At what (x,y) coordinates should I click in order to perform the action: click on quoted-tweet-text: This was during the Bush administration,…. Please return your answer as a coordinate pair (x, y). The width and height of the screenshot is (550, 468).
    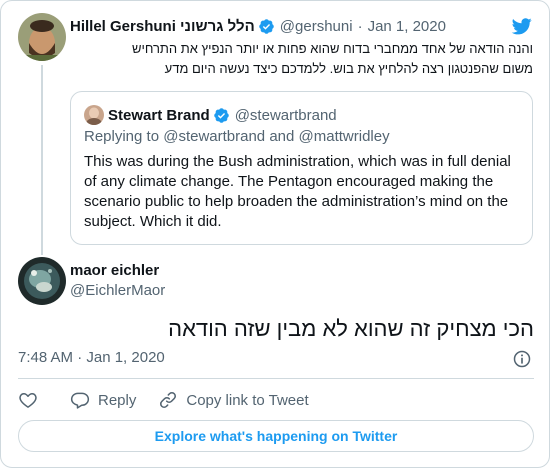
    Looking at the image, I should click on (297, 191).